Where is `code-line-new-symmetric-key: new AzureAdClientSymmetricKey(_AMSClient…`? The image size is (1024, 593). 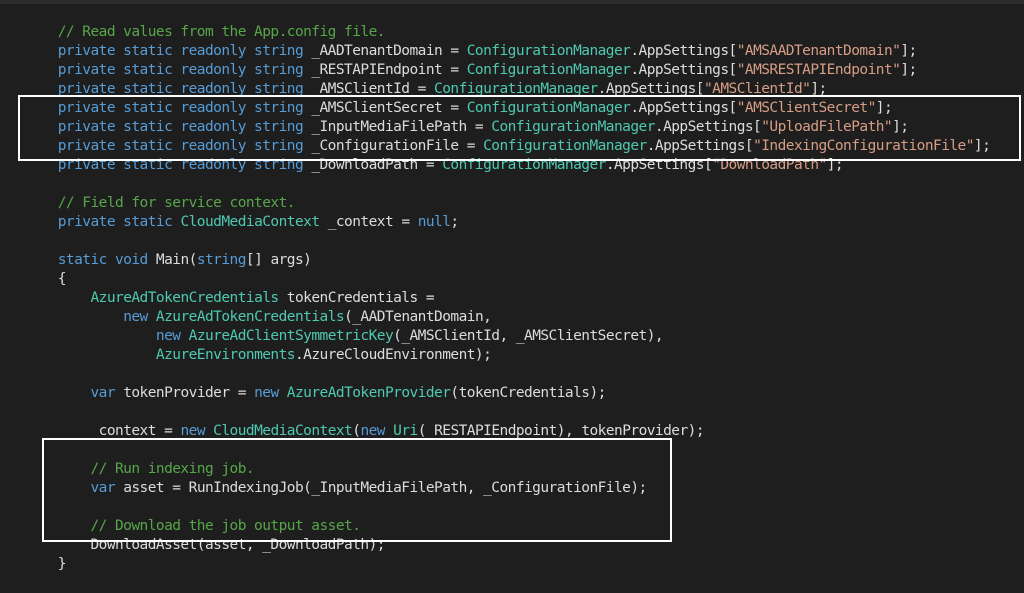 code-line-new-symmetric-key: new AzureAdClientSymmetricKey(_AMSClient… is located at coordinates (344, 326).